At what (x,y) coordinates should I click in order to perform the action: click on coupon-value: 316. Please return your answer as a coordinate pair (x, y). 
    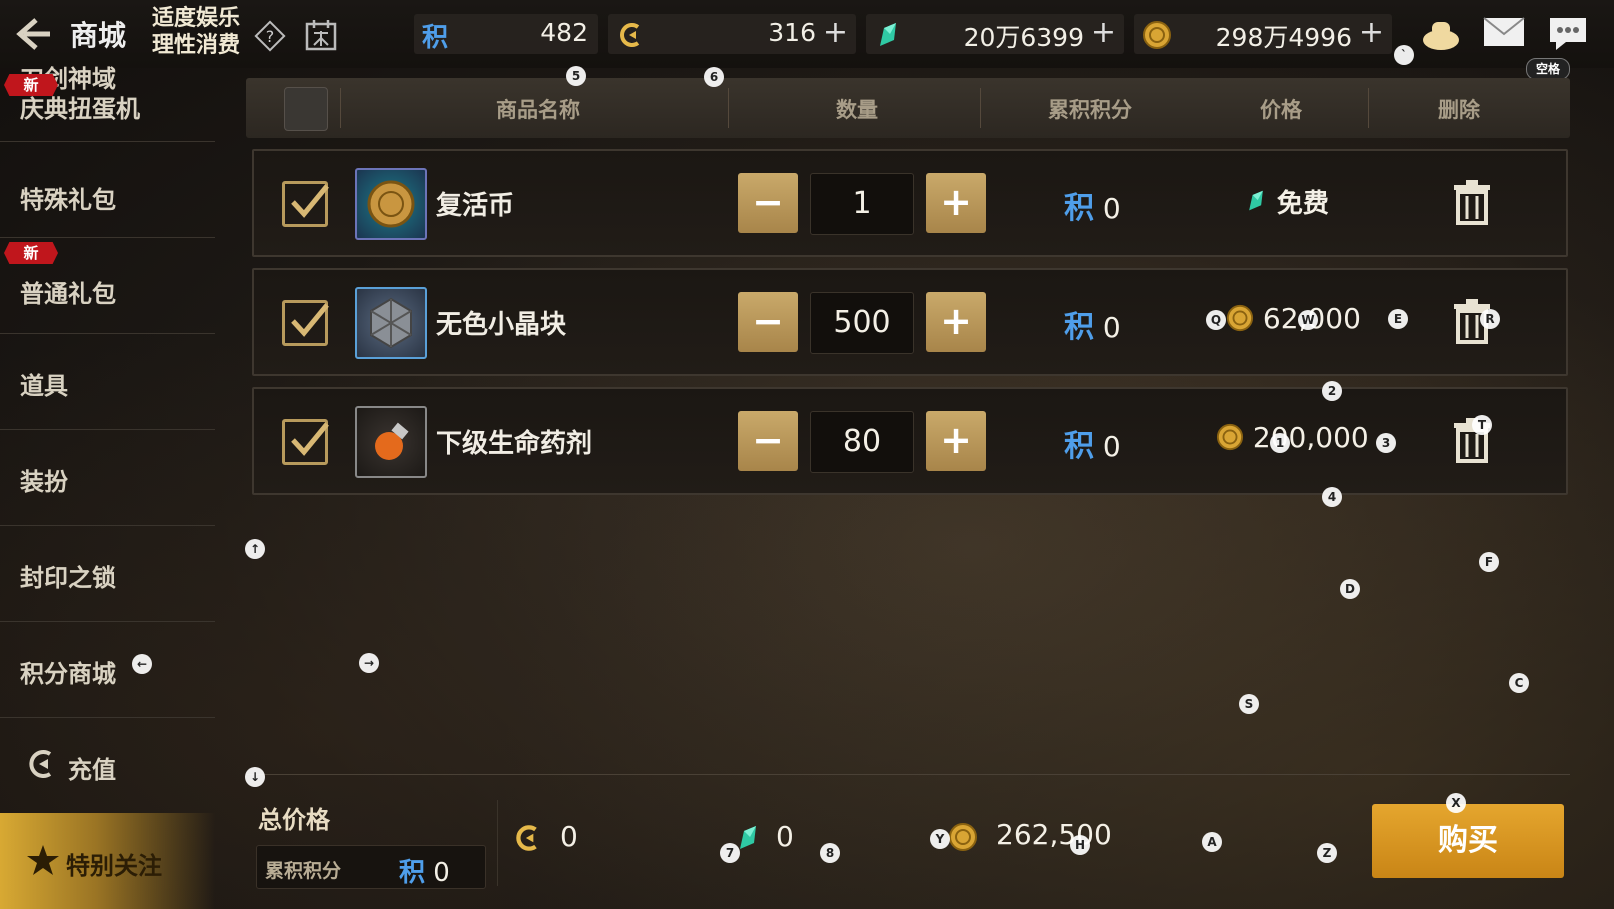
    Looking at the image, I should click on (792, 32).